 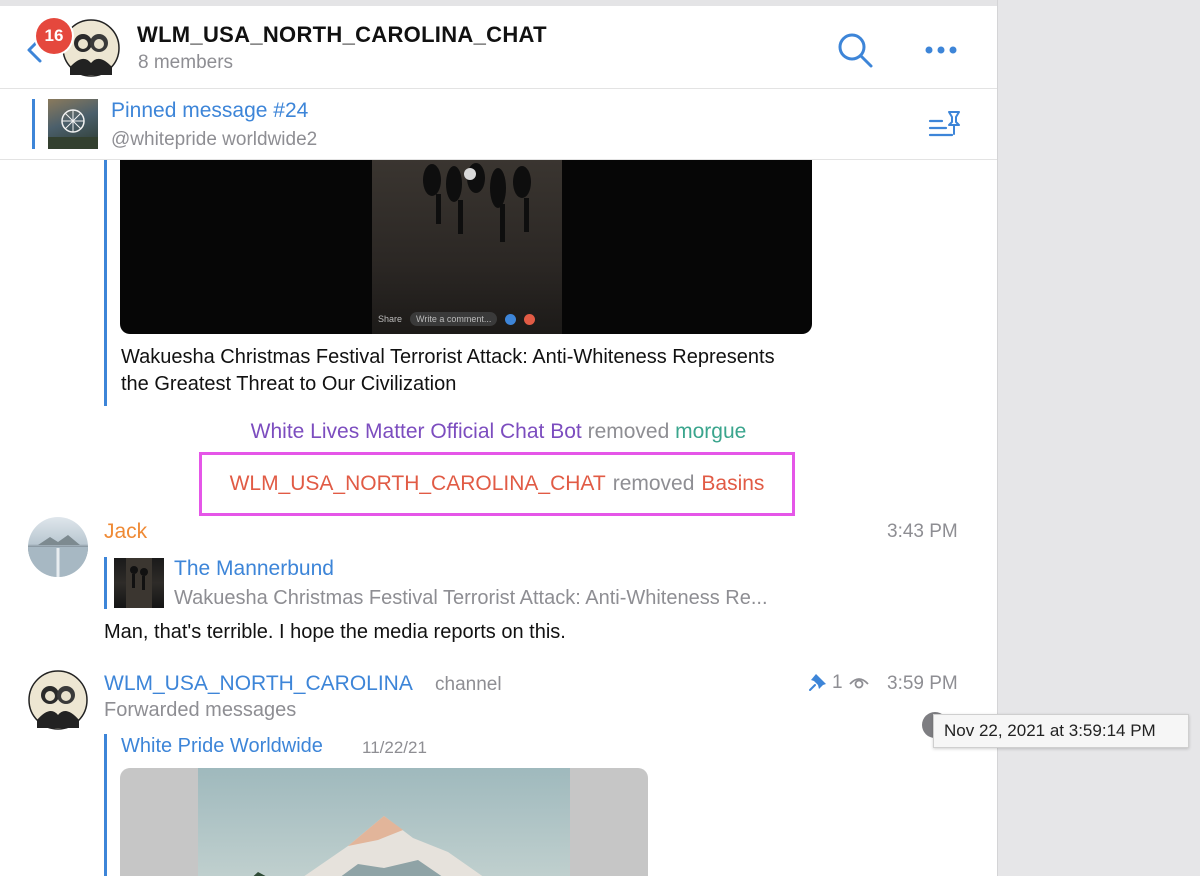 What do you see at coordinates (139, 583) in the screenshot?
I see `reply-thumbnail` at bounding box center [139, 583].